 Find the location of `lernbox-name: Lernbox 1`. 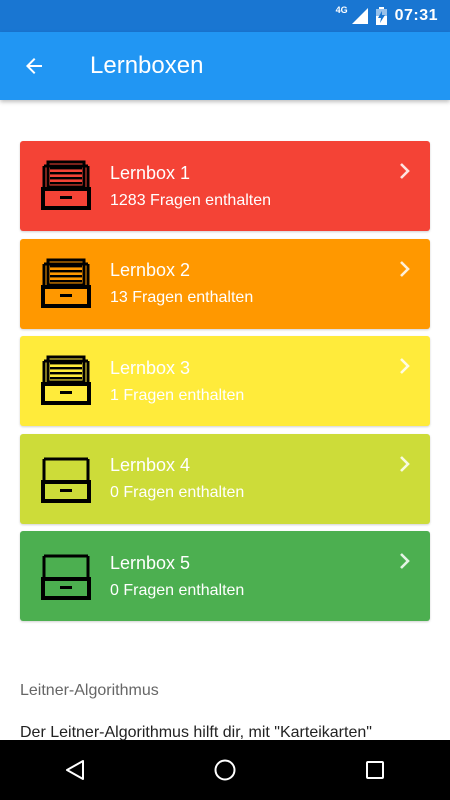

lernbox-name: Lernbox 1 is located at coordinates (150, 172).